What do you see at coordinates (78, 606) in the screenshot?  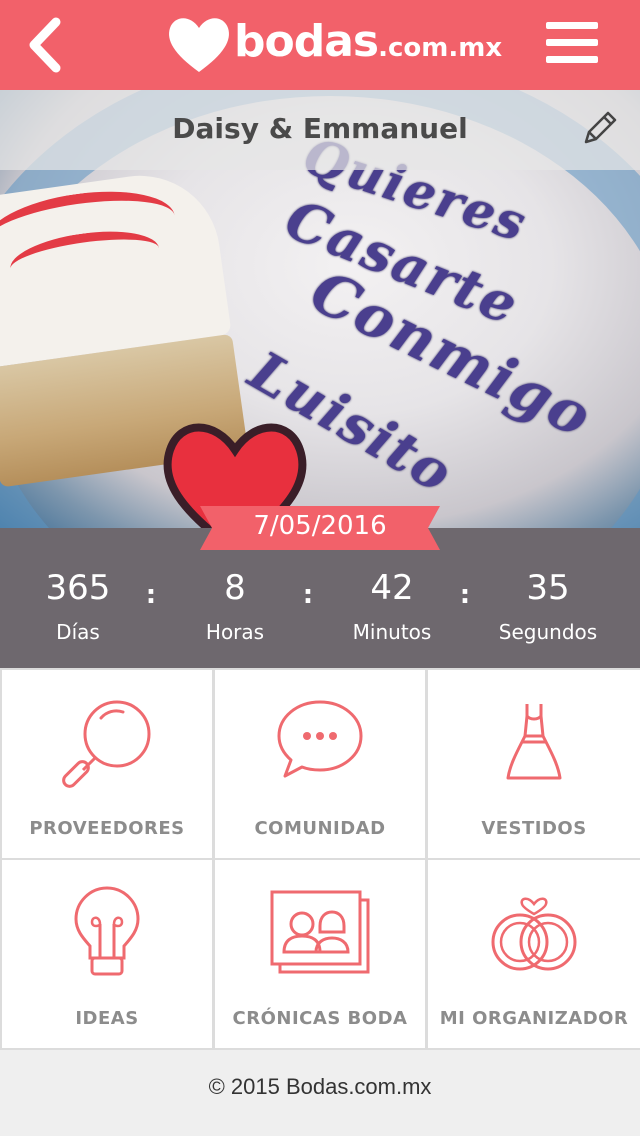 I see `countdown-days: 365 Días` at bounding box center [78, 606].